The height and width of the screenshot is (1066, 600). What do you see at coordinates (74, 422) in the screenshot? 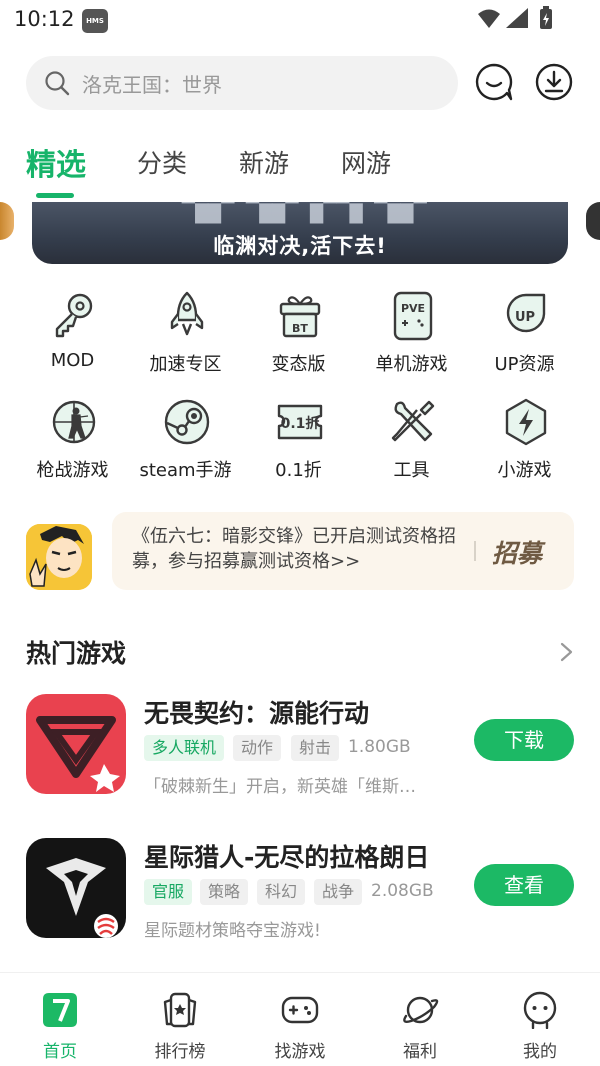
I see `soldier-target-icon` at bounding box center [74, 422].